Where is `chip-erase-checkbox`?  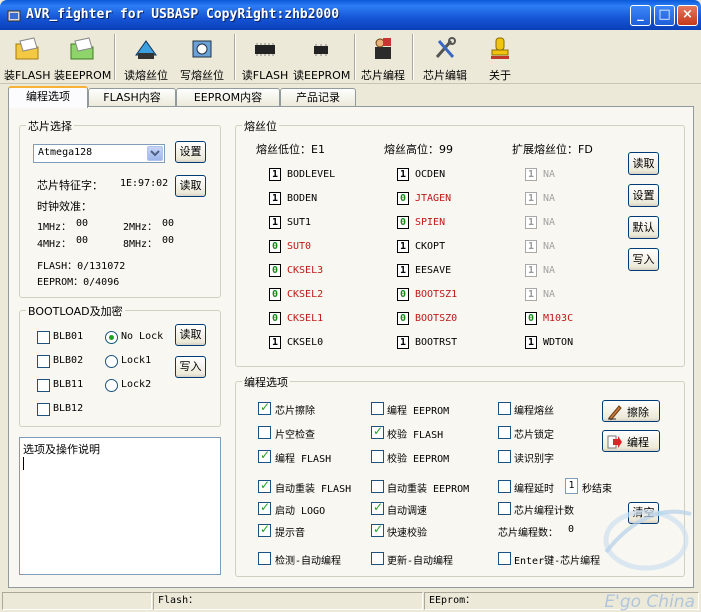
chip-erase-checkbox is located at coordinates (264, 407).